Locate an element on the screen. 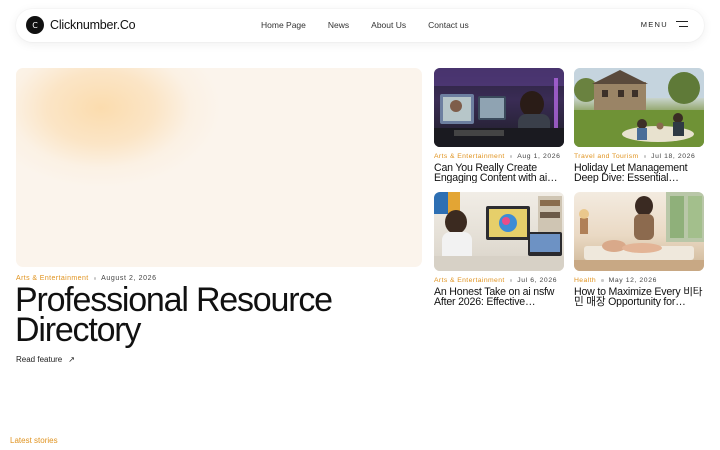 Image resolution: width=720 pixels, height=450 pixels. story-date: Jul 18, 2026 is located at coordinates (673, 156).